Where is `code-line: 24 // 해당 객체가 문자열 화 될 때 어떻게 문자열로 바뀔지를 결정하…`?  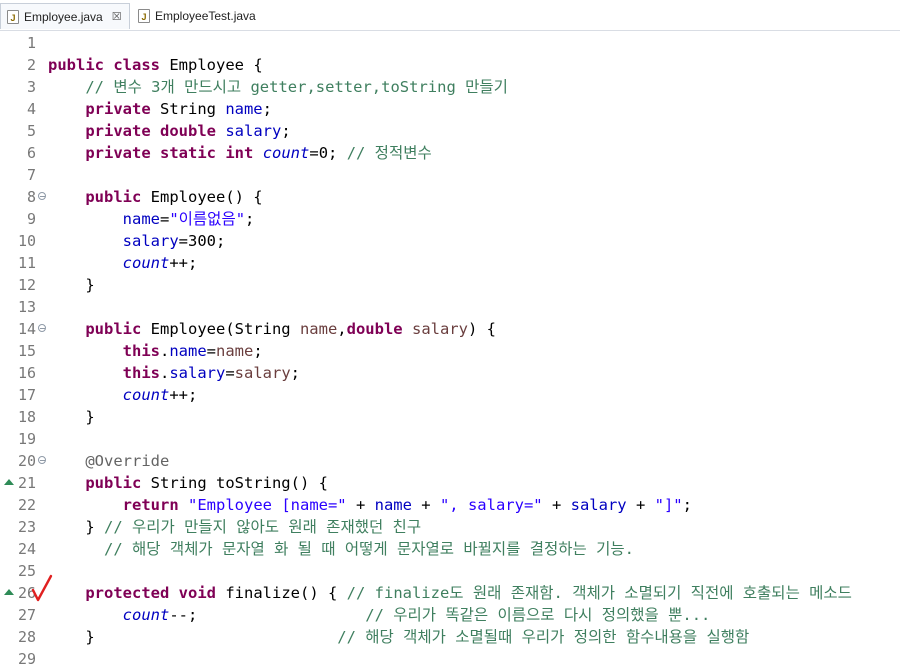
code-line: 24 // 해당 객체가 문자열 화 될 때 어떻게 문자열로 바뀔지를 결정하… is located at coordinates (450, 549).